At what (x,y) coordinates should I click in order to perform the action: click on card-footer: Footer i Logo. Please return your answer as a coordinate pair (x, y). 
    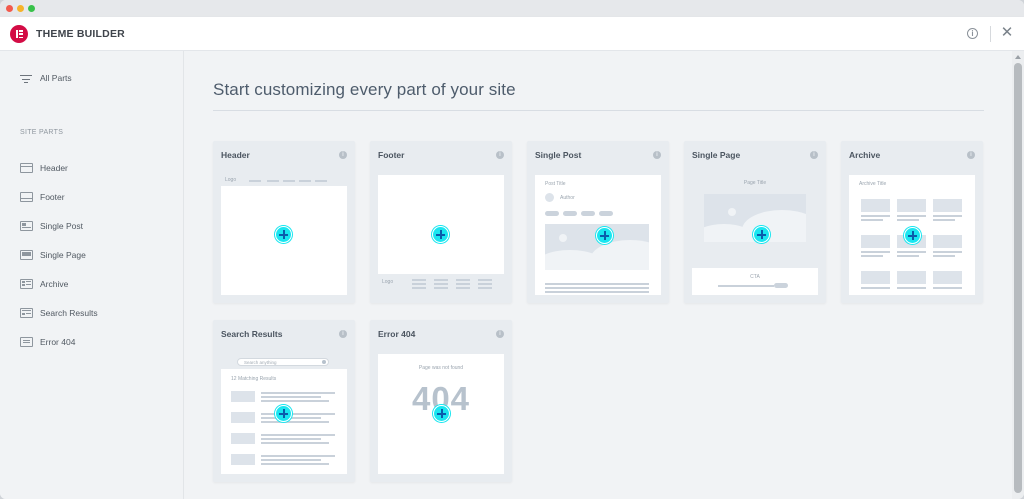
    Looking at the image, I should click on (441, 222).